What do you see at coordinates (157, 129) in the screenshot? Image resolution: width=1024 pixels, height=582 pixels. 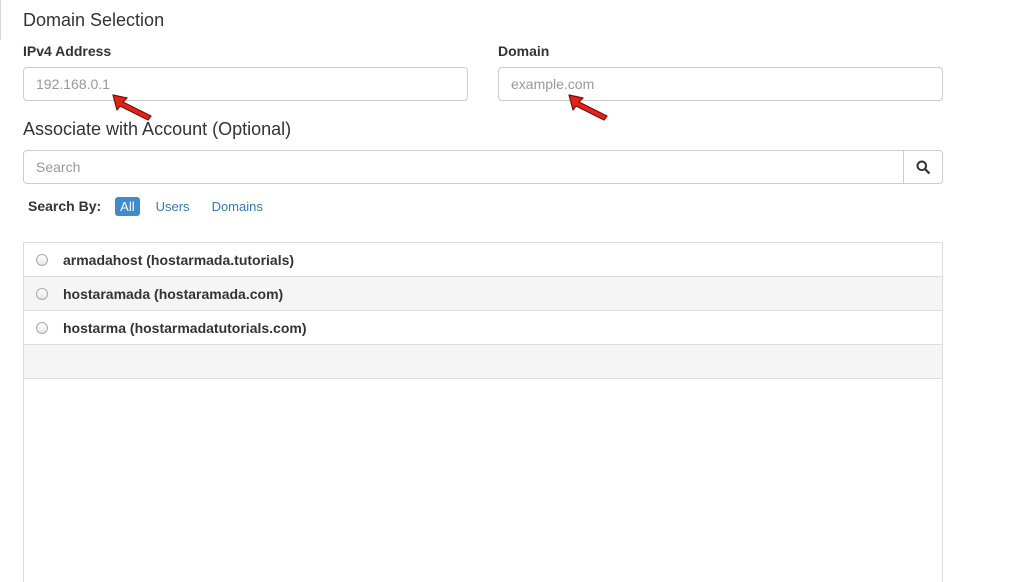 I see `associate-account-title: Associate with Account (Optional)` at bounding box center [157, 129].